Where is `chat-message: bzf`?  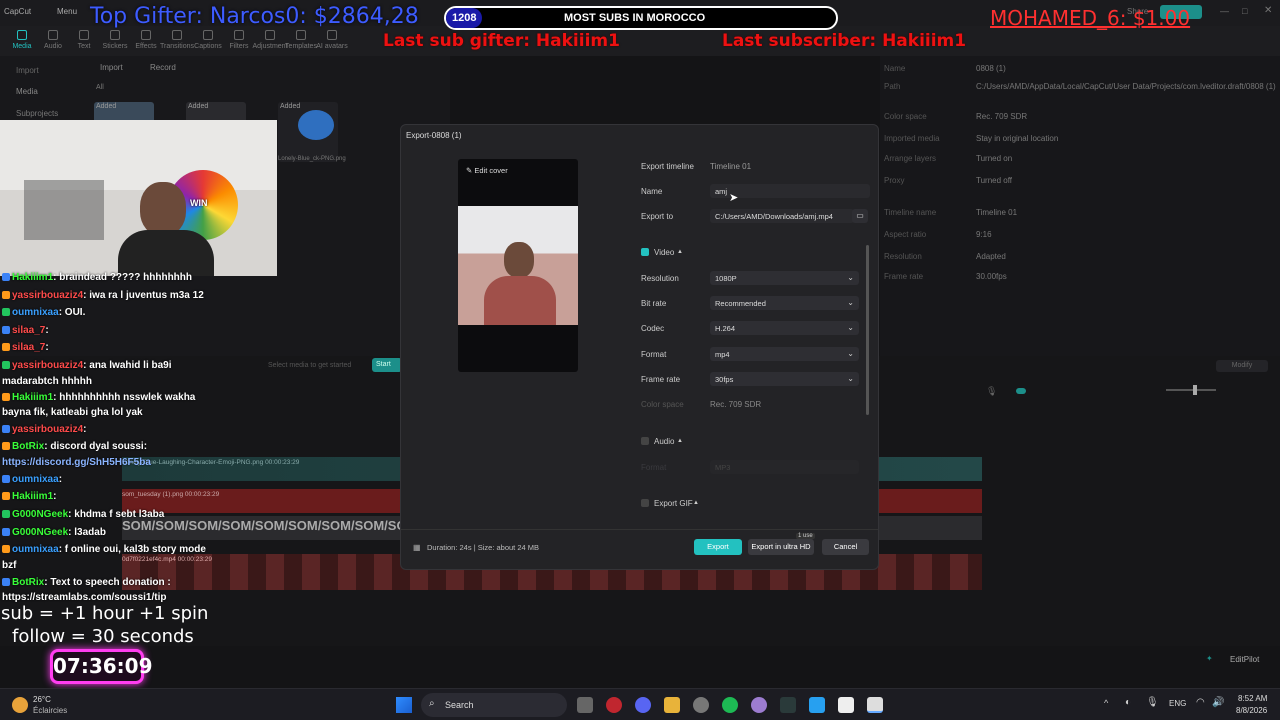
chat-message: bzf is located at coordinates (9, 565).